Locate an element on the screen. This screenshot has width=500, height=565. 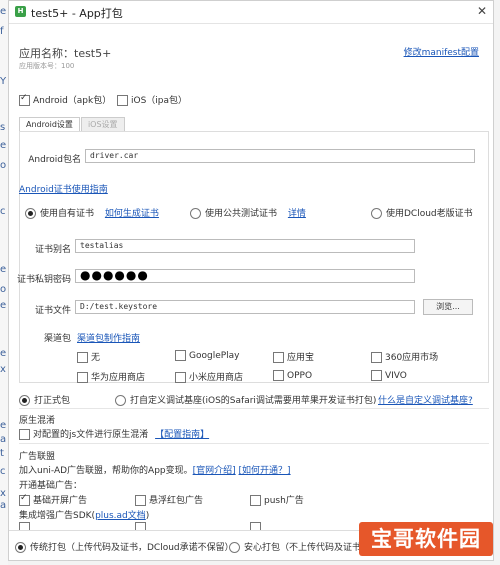
ad-alliance-title: 广告联盟 is located at coordinates (37, 457).